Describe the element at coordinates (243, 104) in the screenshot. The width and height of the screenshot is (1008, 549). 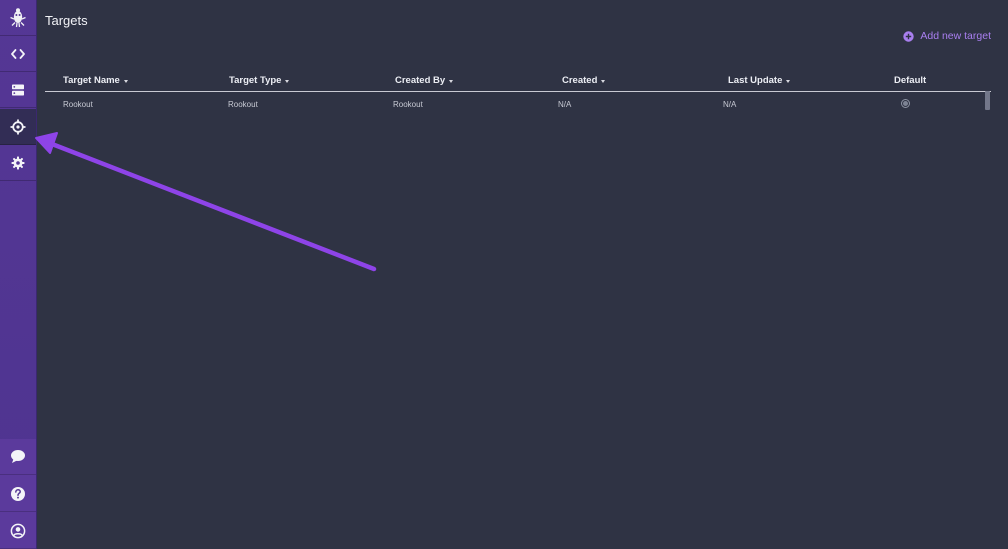
I see `cell-target-type: Rookout` at that location.